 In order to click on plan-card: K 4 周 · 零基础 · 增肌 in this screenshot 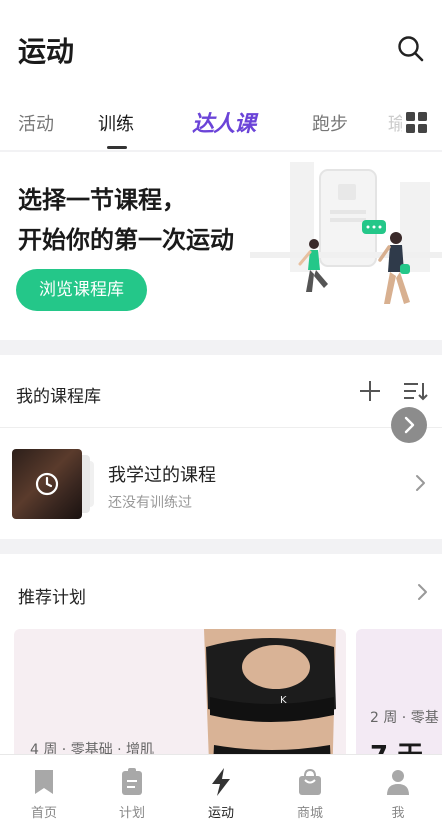, I will do `click(180, 691)`.